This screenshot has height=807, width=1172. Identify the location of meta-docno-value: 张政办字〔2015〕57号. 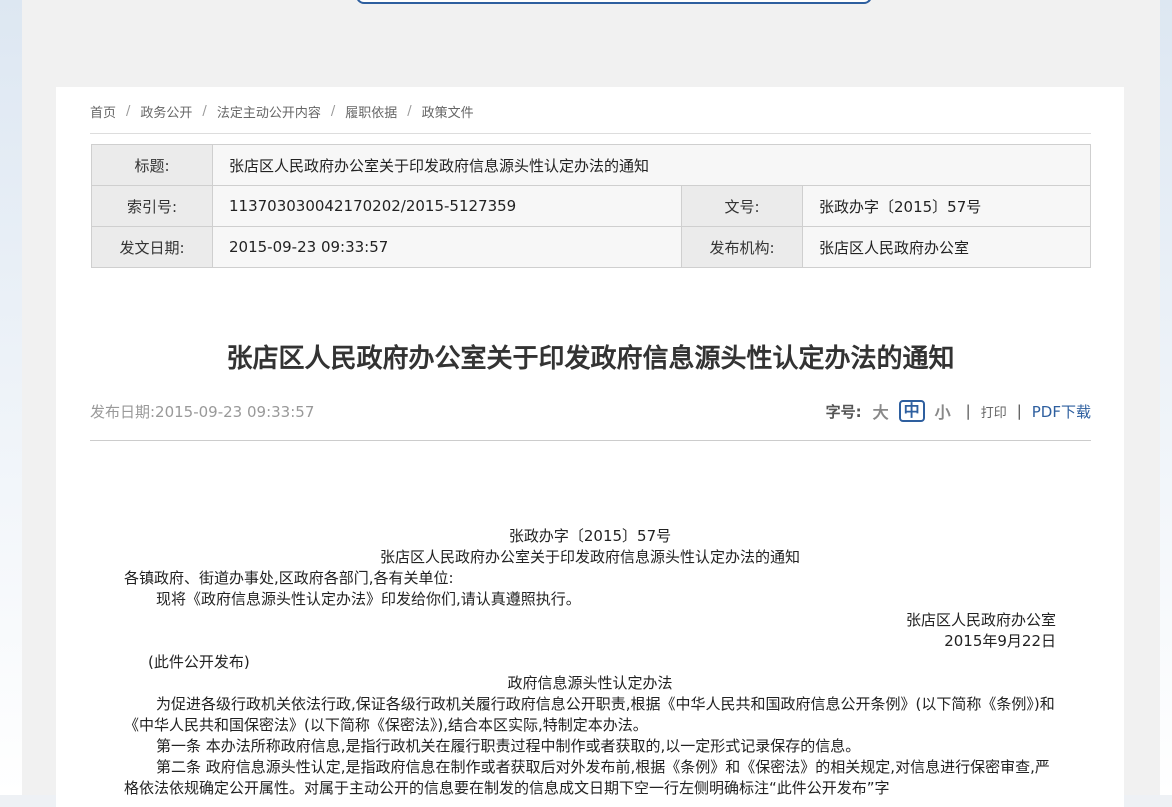
(946, 206).